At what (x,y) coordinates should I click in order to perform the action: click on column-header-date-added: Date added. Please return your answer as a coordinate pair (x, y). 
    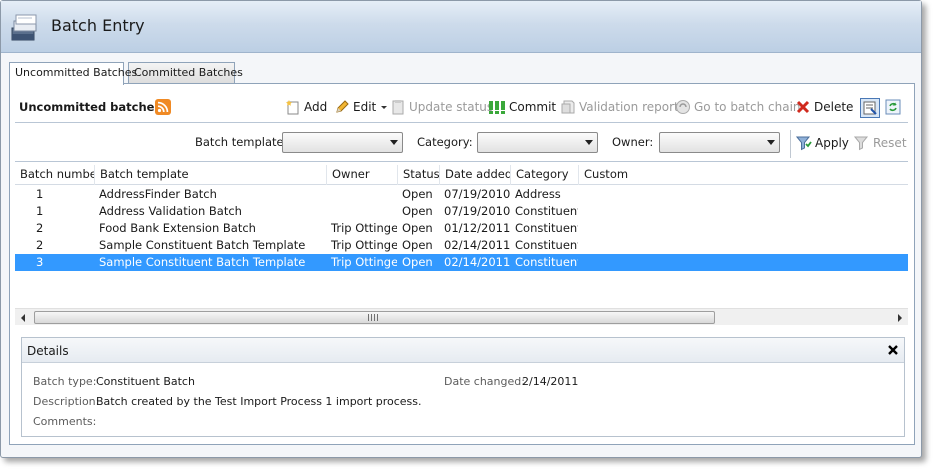
    Looking at the image, I should click on (474, 175).